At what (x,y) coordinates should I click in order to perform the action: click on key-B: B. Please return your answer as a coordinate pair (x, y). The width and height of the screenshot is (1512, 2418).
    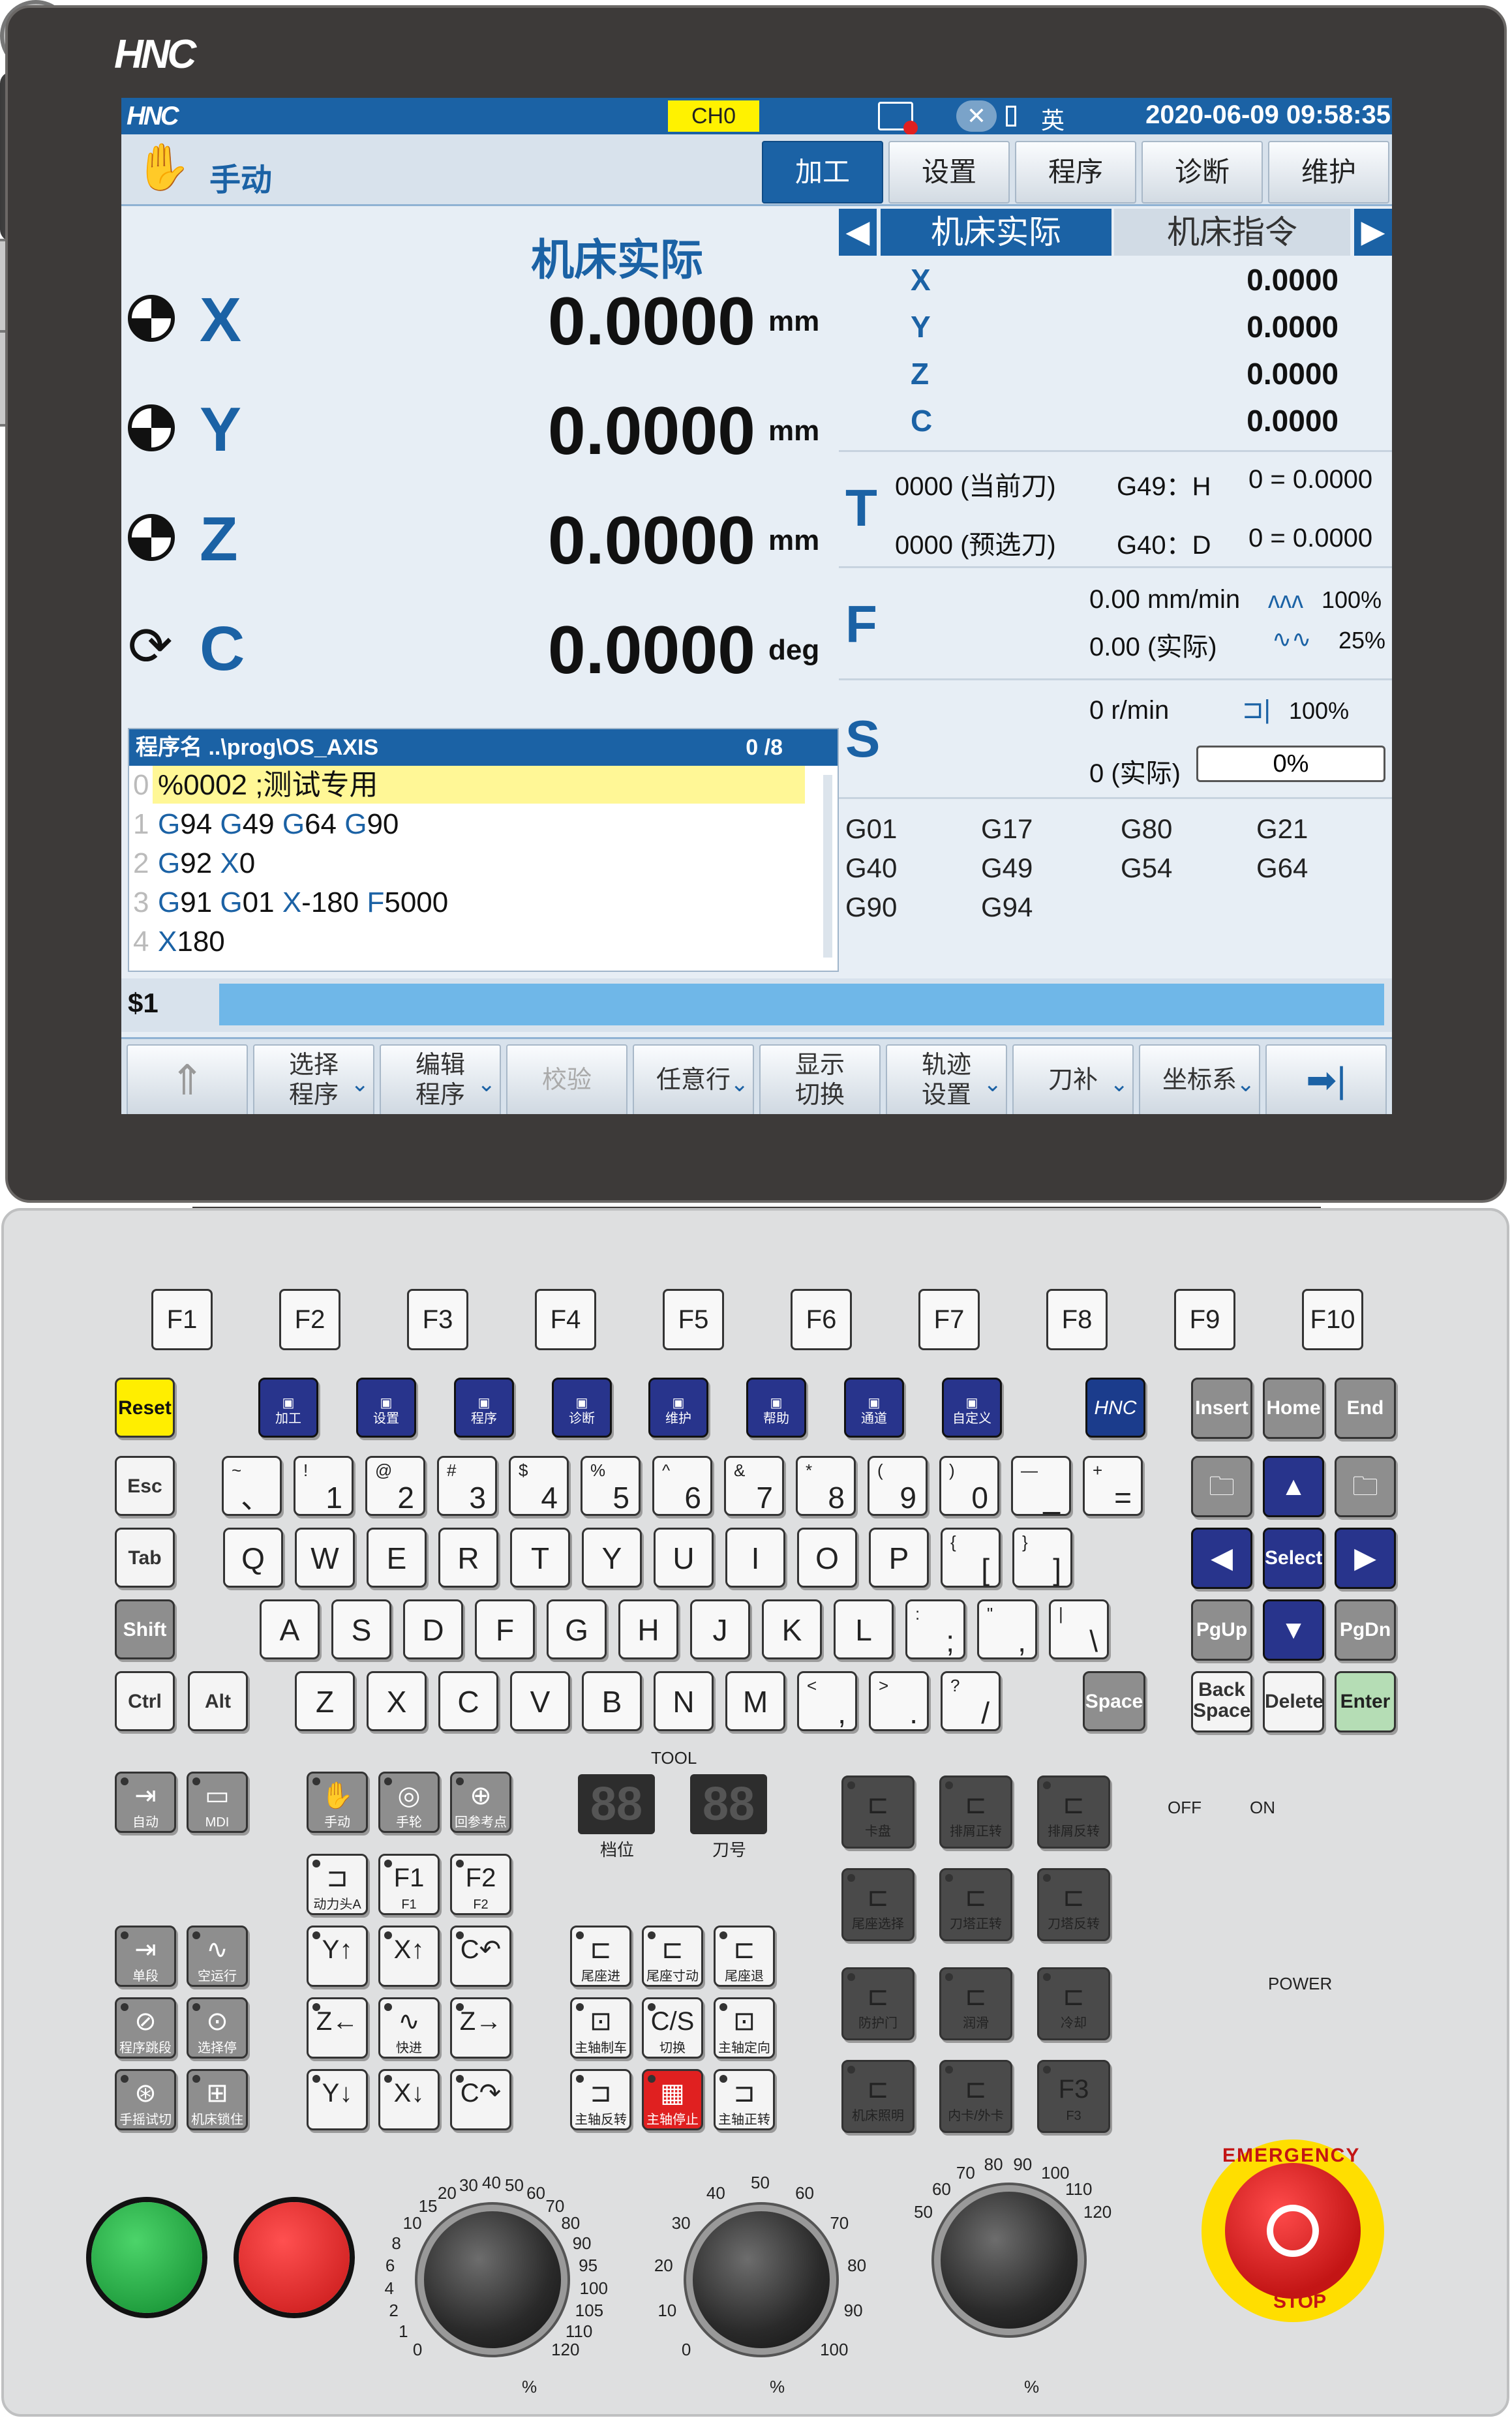
    Looking at the image, I should click on (612, 1701).